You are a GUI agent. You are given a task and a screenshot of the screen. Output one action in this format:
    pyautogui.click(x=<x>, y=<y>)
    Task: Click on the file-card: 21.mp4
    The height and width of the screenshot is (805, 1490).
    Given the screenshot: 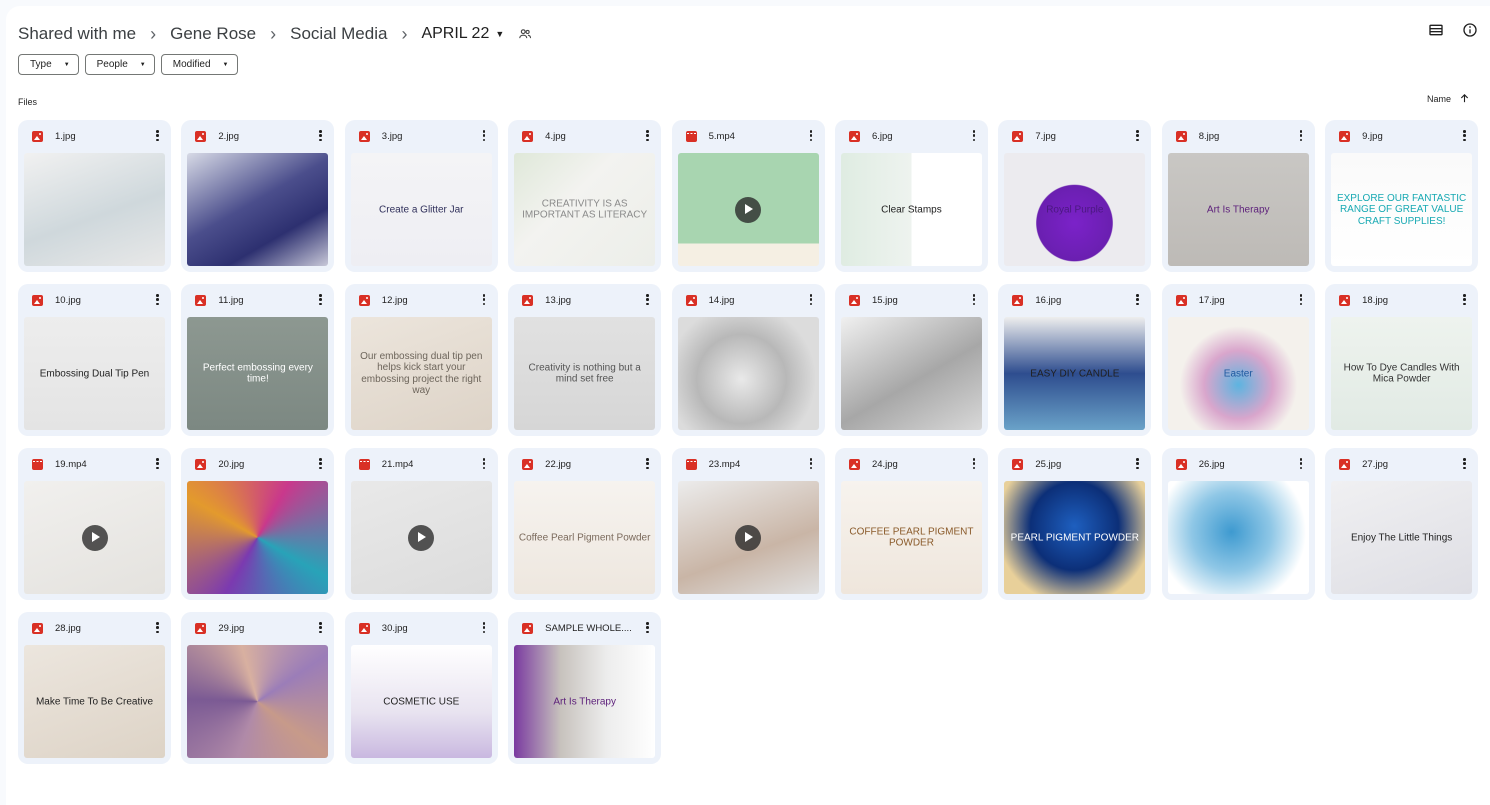 What is the action you would take?
    pyautogui.click(x=421, y=524)
    